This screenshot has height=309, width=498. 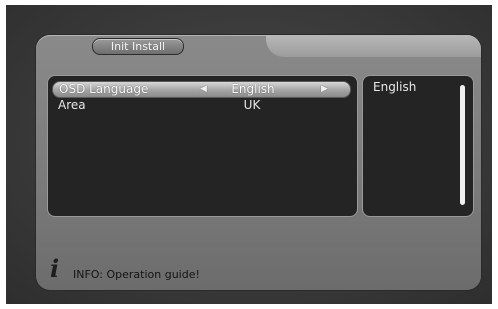 I want to click on scrollbar, so click(x=462, y=145).